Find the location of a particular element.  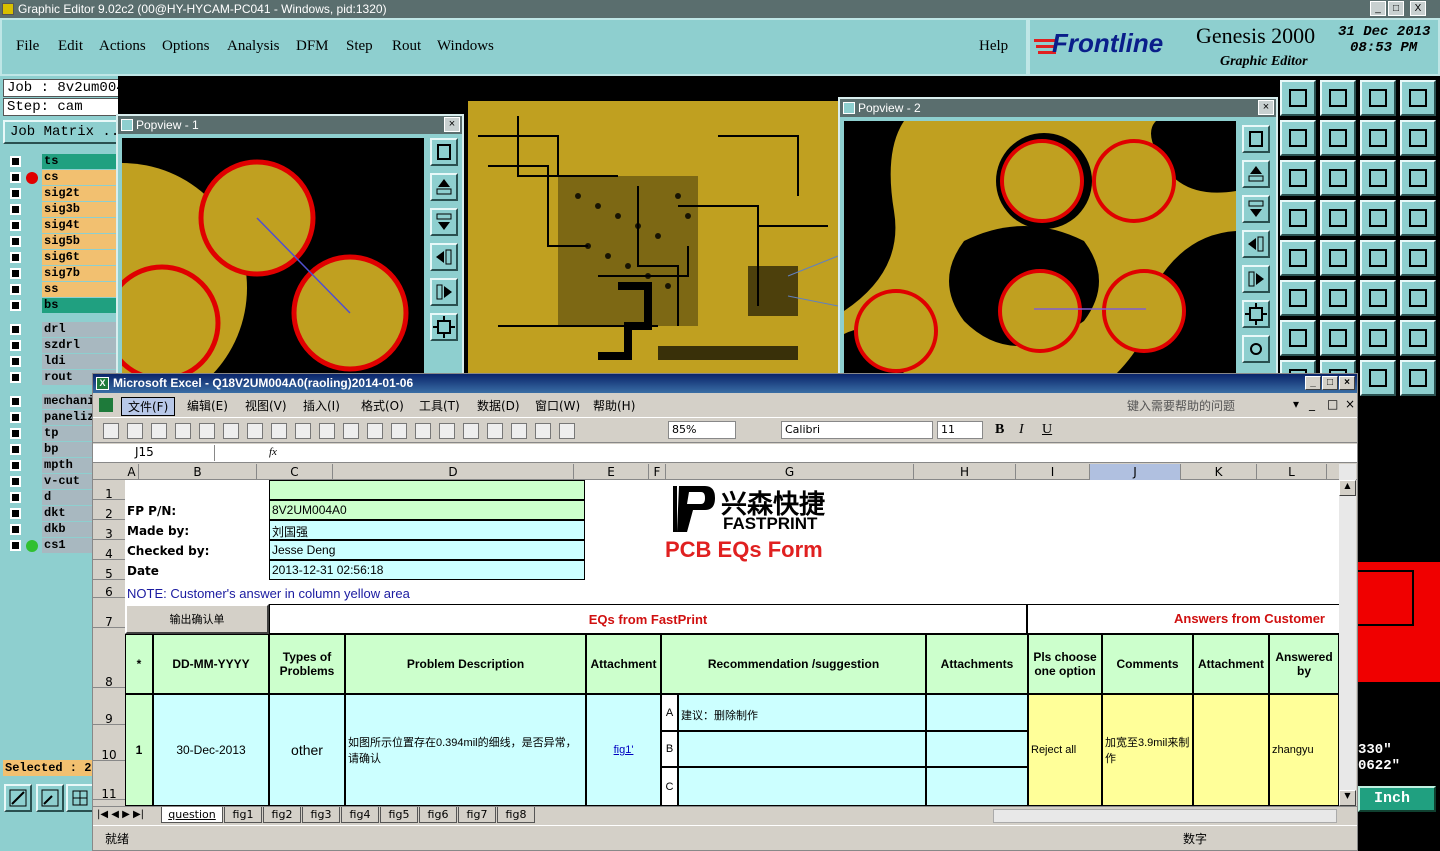

line-add-button is located at coordinates (1378, 298).